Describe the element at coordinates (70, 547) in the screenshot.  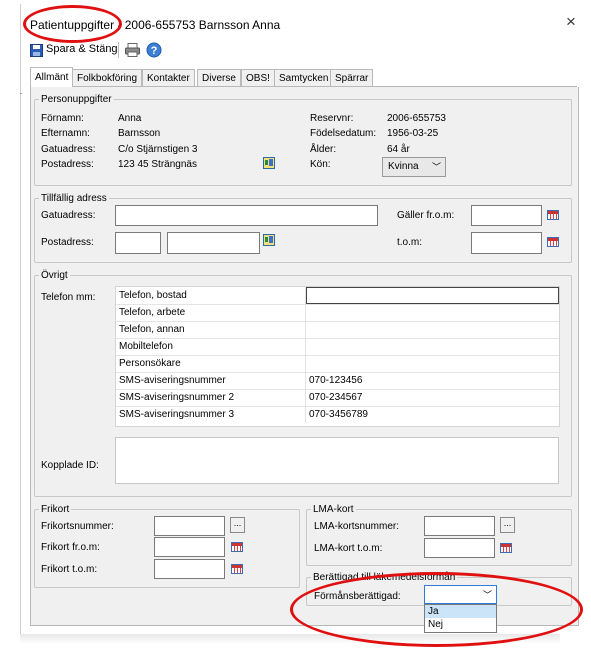
I see `frikort-from-label: Frikort fr.o.m:` at that location.